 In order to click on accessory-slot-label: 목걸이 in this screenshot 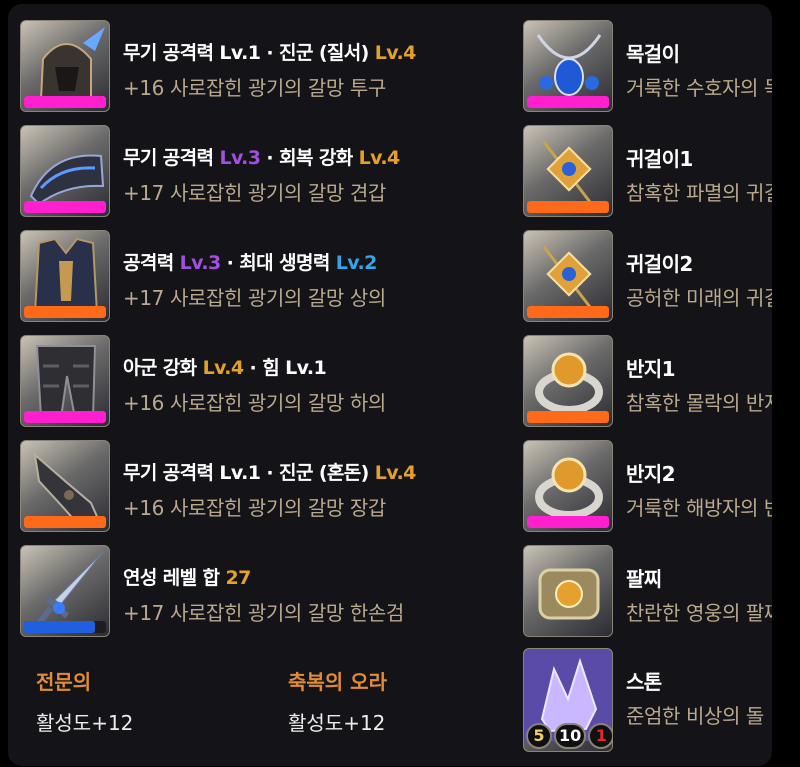, I will do `click(653, 54)`.